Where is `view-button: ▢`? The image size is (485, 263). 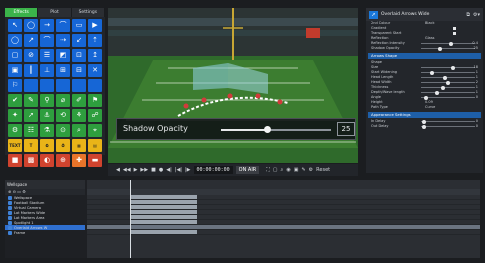 view-button: ▢ is located at coordinates (275, 170).